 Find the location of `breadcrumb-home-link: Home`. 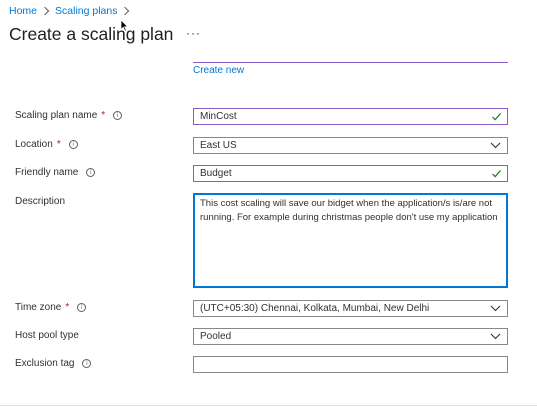

breadcrumb-home-link: Home is located at coordinates (23, 11).